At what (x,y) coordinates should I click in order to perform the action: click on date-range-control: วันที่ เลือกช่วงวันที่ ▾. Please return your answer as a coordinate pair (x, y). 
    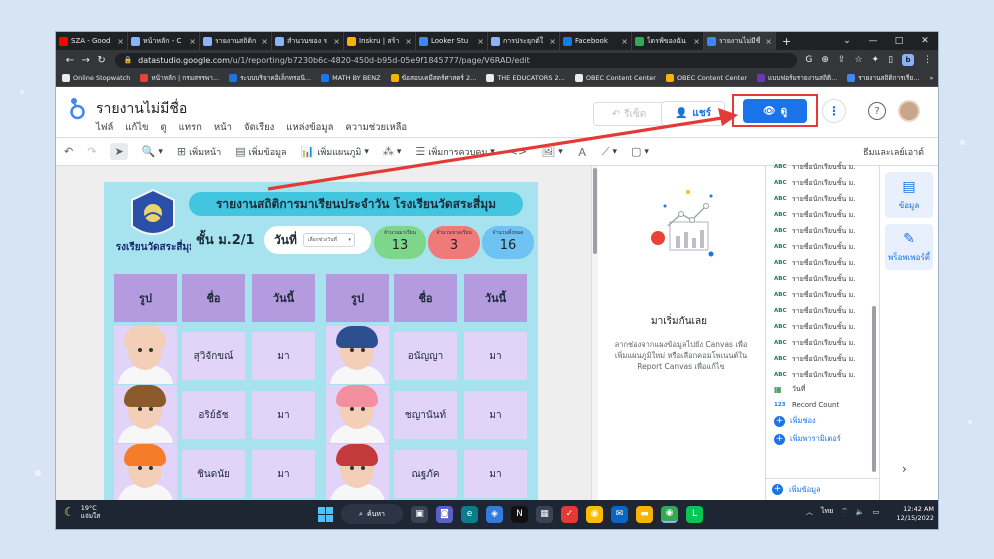
    Looking at the image, I should click on (317, 240).